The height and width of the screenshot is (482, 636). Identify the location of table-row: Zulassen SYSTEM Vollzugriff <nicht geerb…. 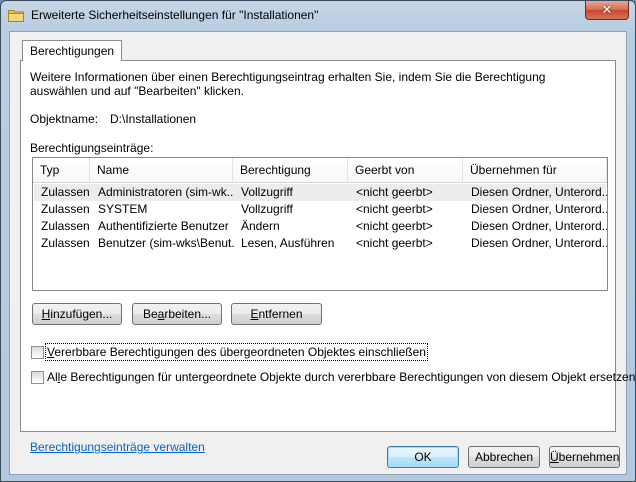
(321, 209).